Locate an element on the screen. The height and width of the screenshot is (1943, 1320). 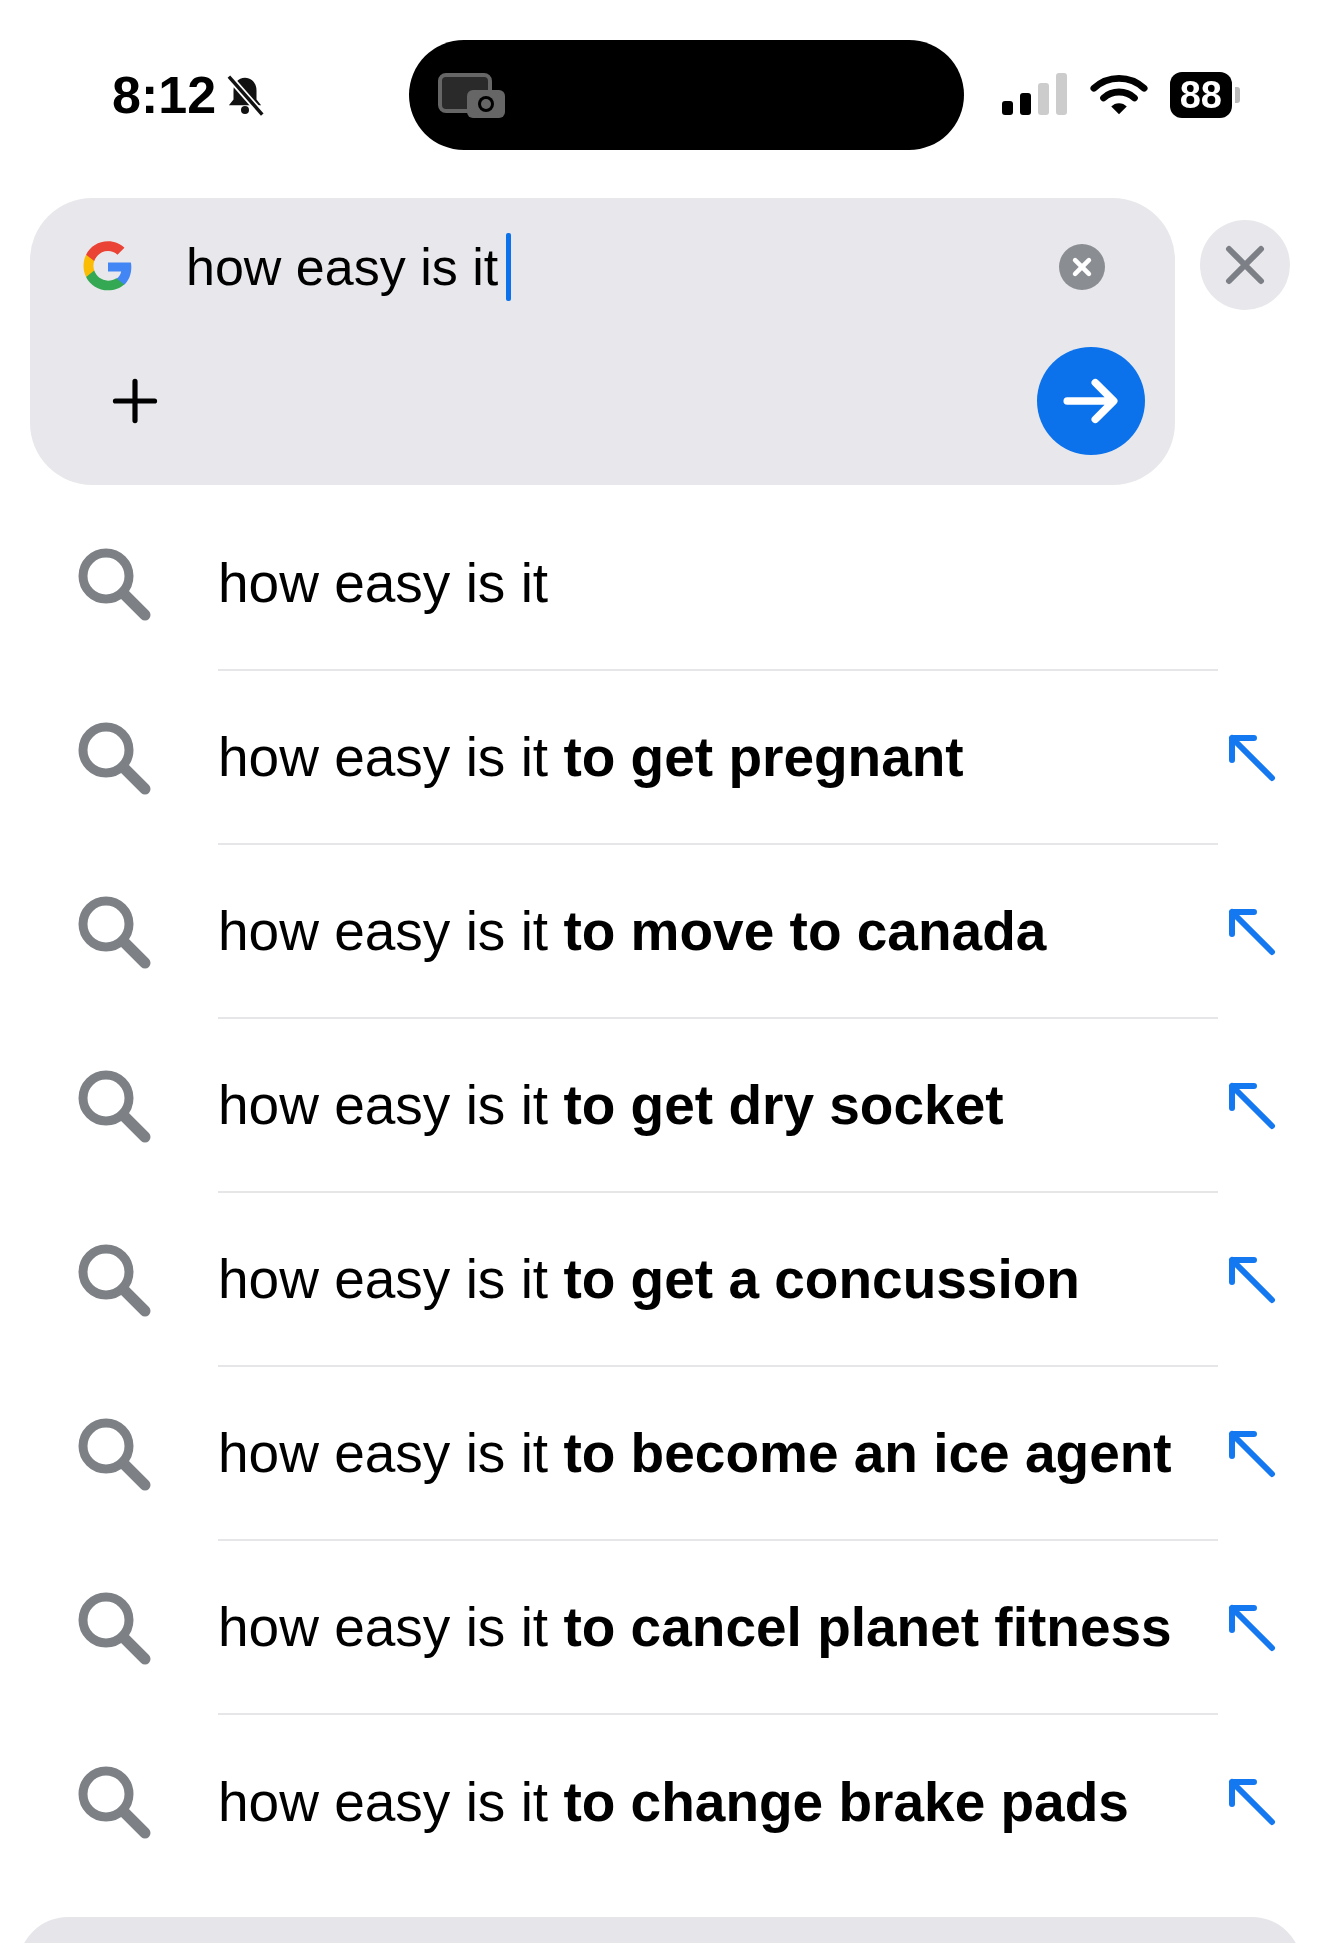
suggestion-text: how easy is it to get a concussion is located at coordinates (649, 1279).